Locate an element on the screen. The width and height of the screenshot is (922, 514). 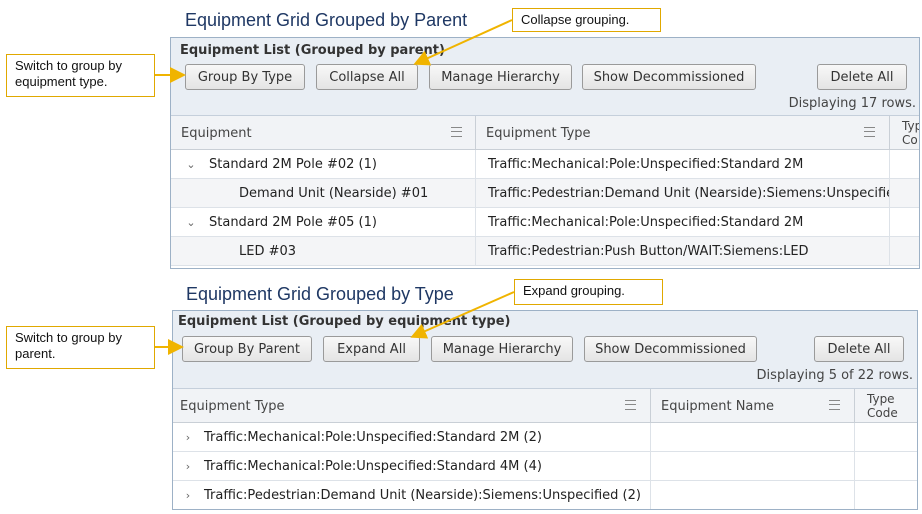
bottom-section-title: Equipment Grid Grouped by Type is located at coordinates (320, 294).